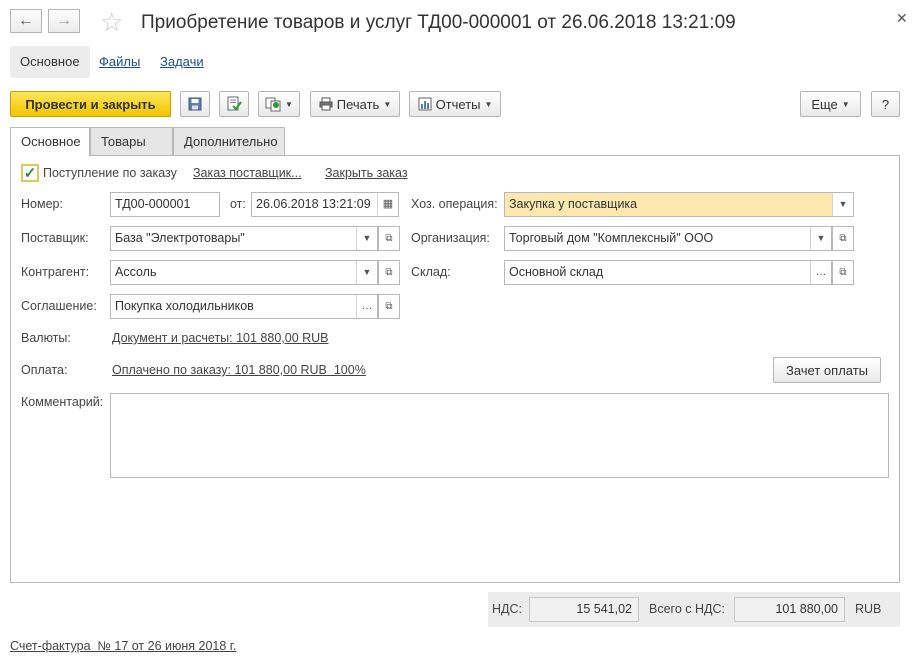  Describe the element at coordinates (111, 22) in the screenshot. I see `favorite-star-icon: ☆` at that location.